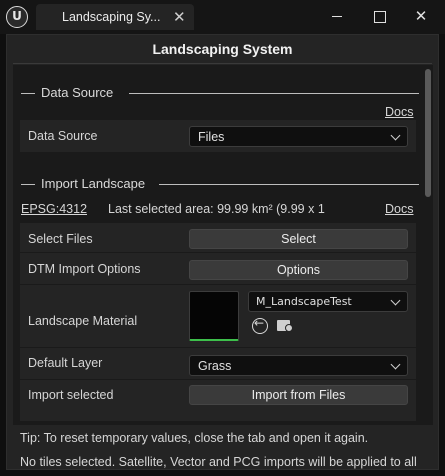 The height and width of the screenshot is (476, 445). Describe the element at coordinates (60, 239) in the screenshot. I see `row-label: Select Files` at that location.